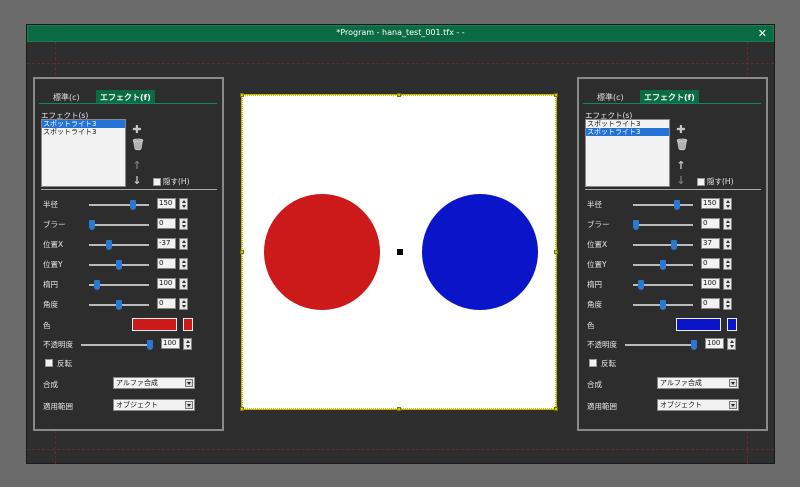 The height and width of the screenshot is (487, 800). Describe the element at coordinates (400, 33) in the screenshot. I see `title-bar: *Program - hana_test_001.tfx - - ✕` at that location.